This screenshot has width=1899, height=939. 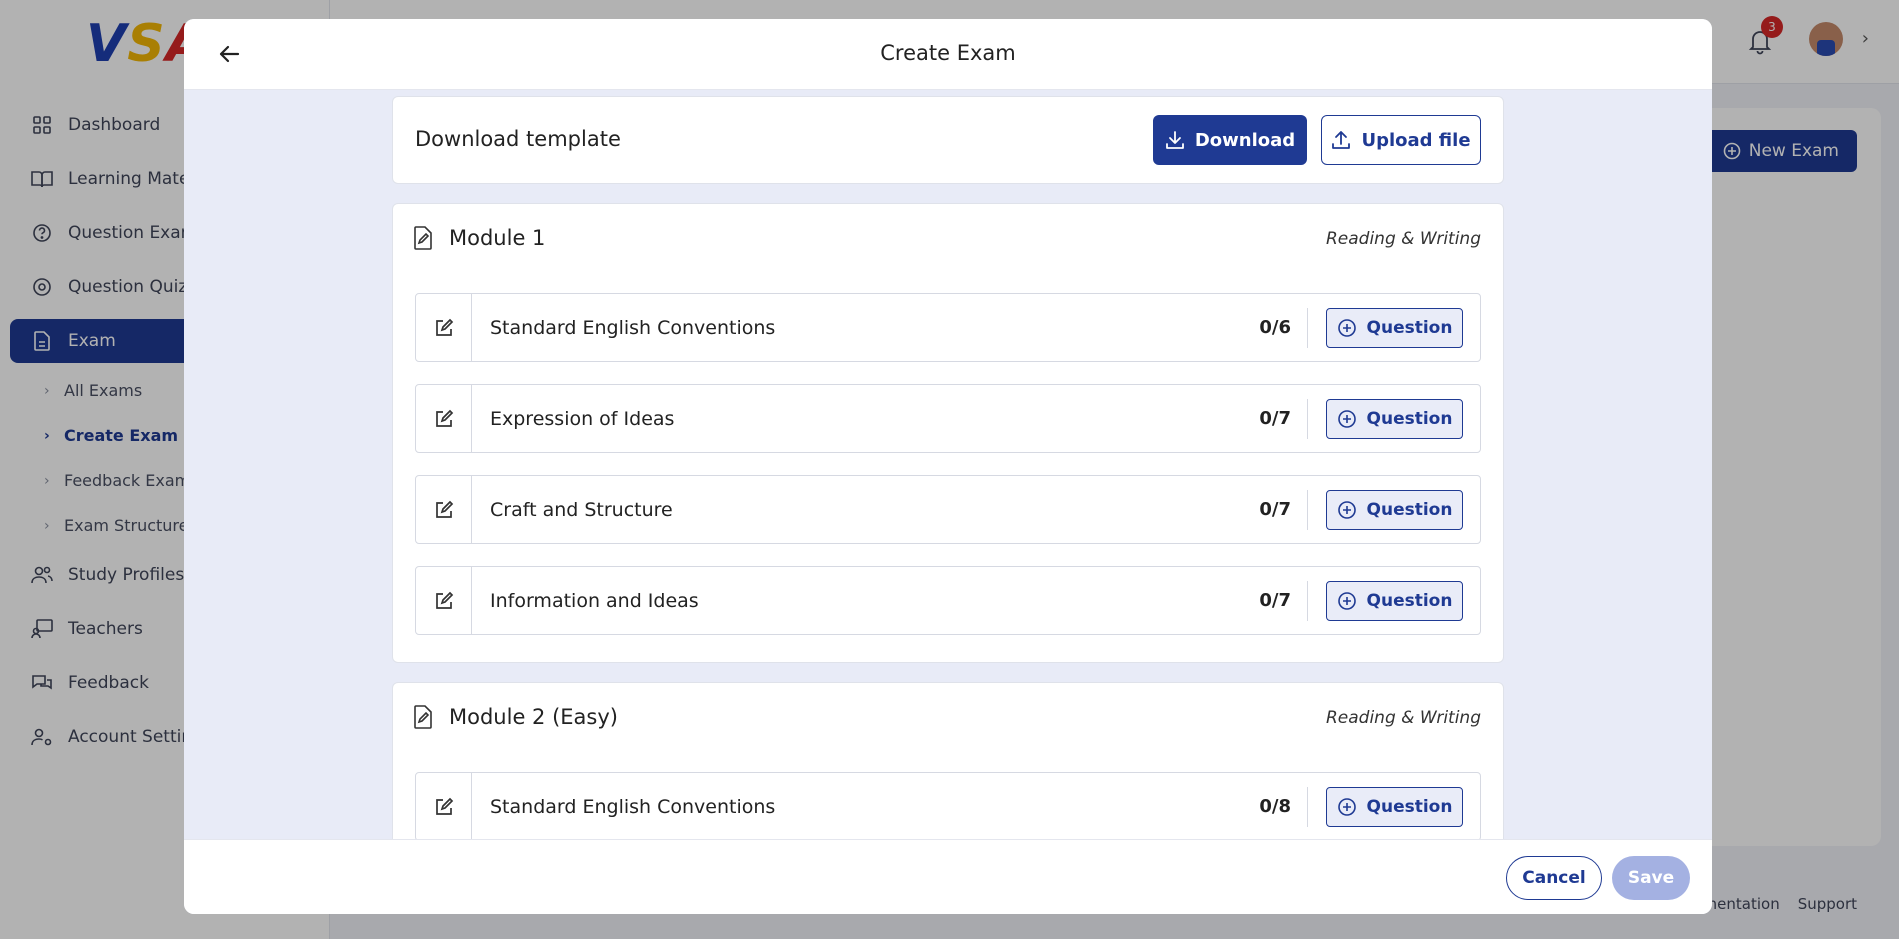 I want to click on section-row: Craft and Structure 0/7 Question, so click(x=948, y=509).